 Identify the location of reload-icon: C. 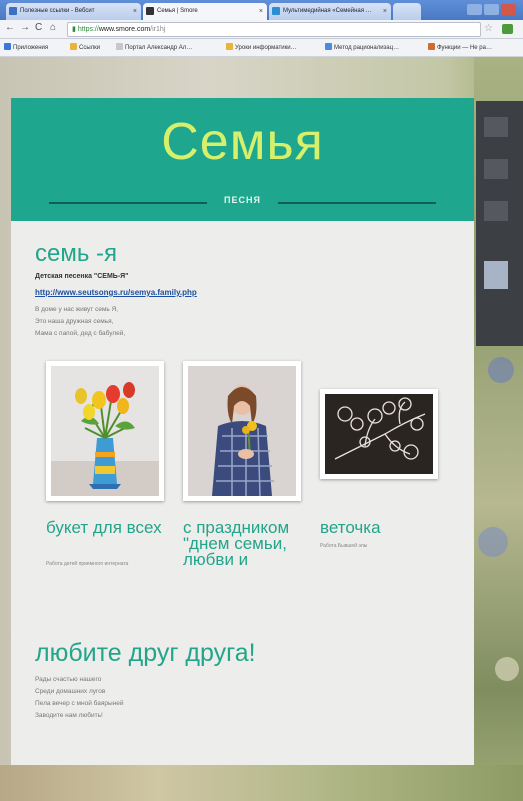
(38, 27).